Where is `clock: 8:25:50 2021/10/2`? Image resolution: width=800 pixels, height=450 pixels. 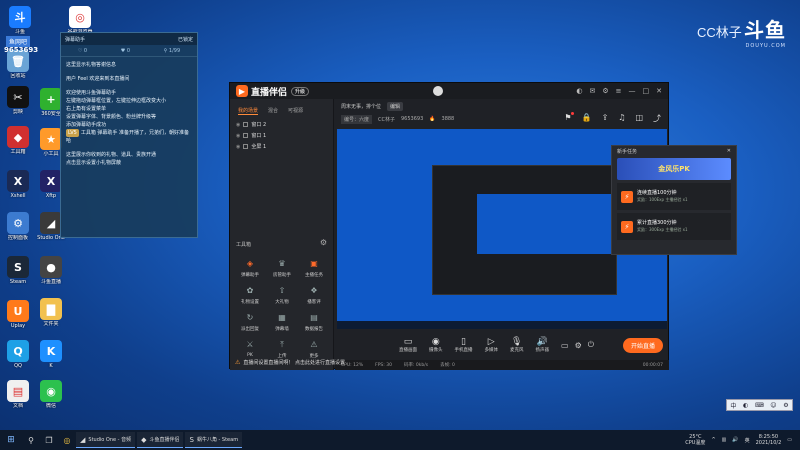 clock: 8:25:50 2021/10/2 is located at coordinates (769, 440).